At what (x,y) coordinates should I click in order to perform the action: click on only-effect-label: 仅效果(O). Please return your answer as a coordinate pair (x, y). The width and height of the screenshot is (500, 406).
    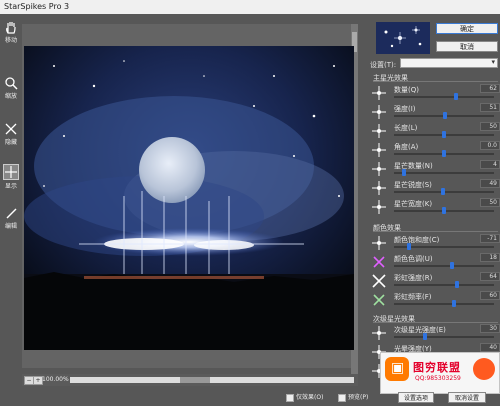
    Looking at the image, I should click on (310, 397).